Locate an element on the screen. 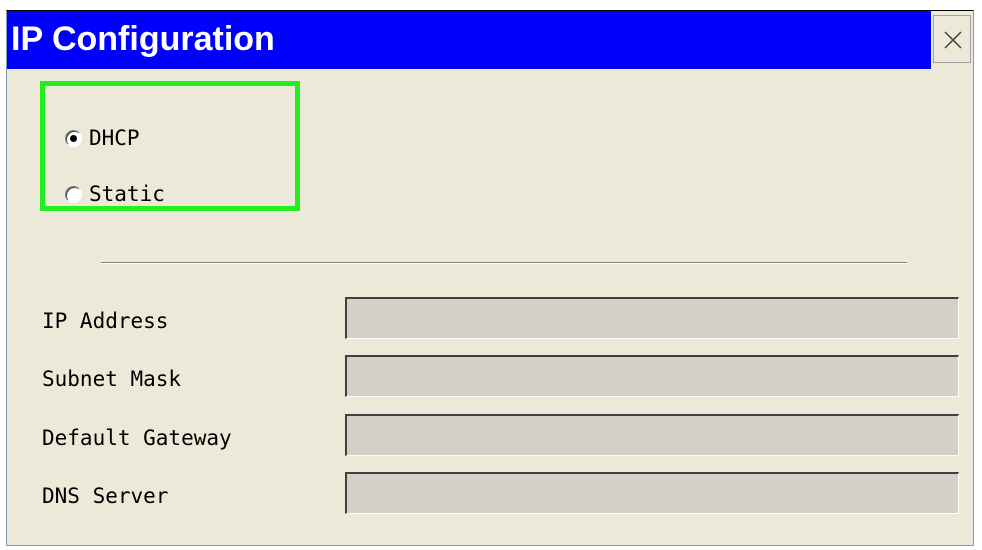  close-icon is located at coordinates (953, 40).